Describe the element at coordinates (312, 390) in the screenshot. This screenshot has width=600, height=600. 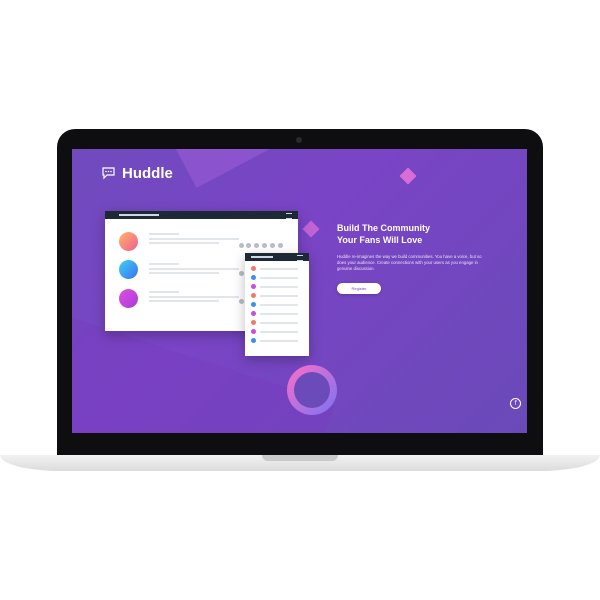
I see `decorative-ring` at that location.